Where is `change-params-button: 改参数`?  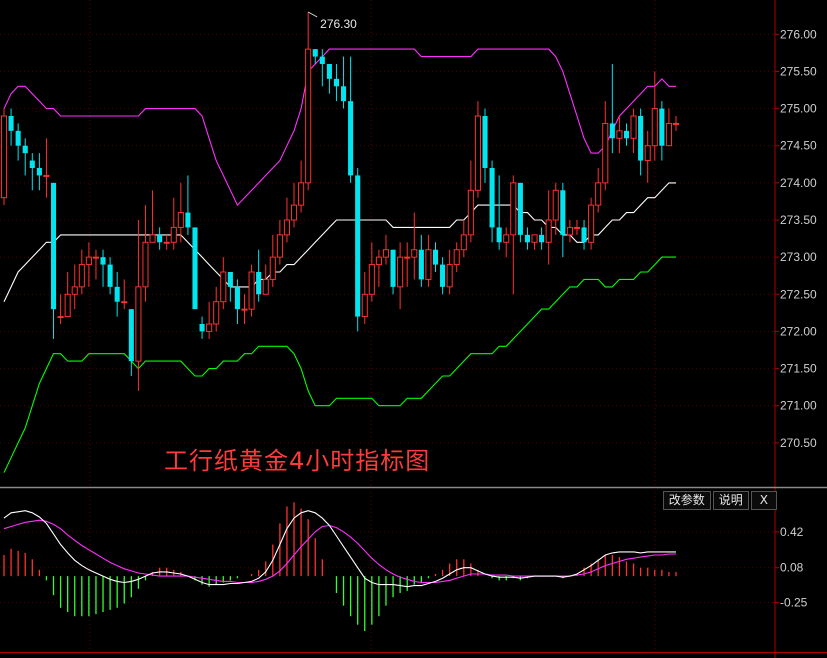
change-params-button: 改参数 is located at coordinates (686, 500).